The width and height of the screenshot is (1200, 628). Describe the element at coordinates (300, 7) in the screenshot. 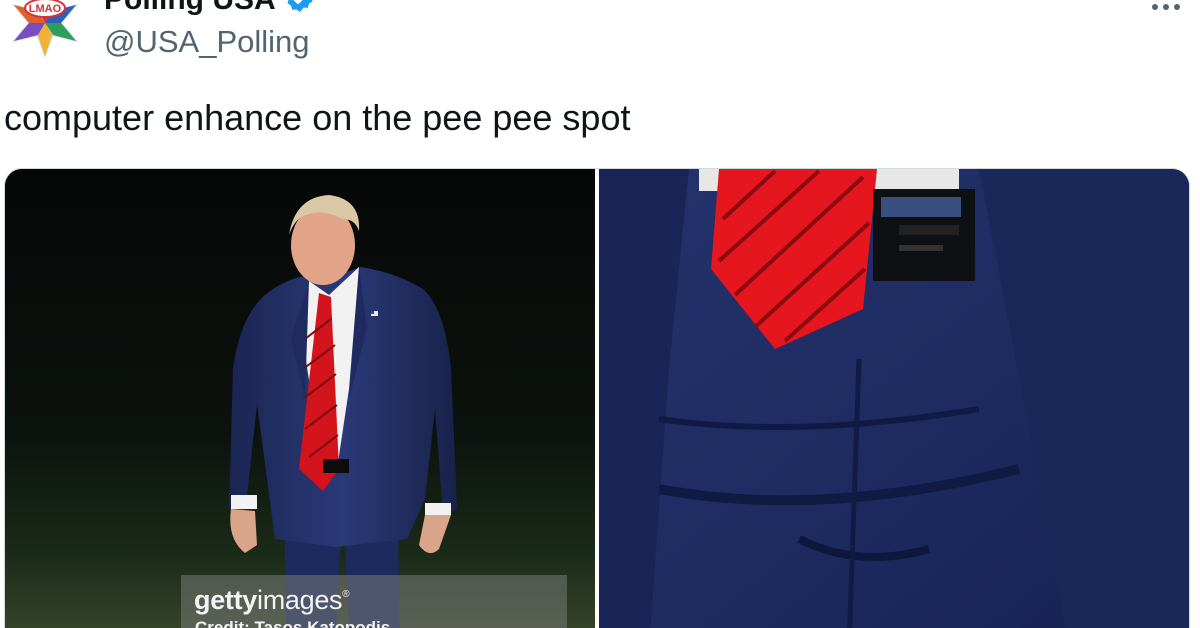

I see `verified-badge-icon` at that location.